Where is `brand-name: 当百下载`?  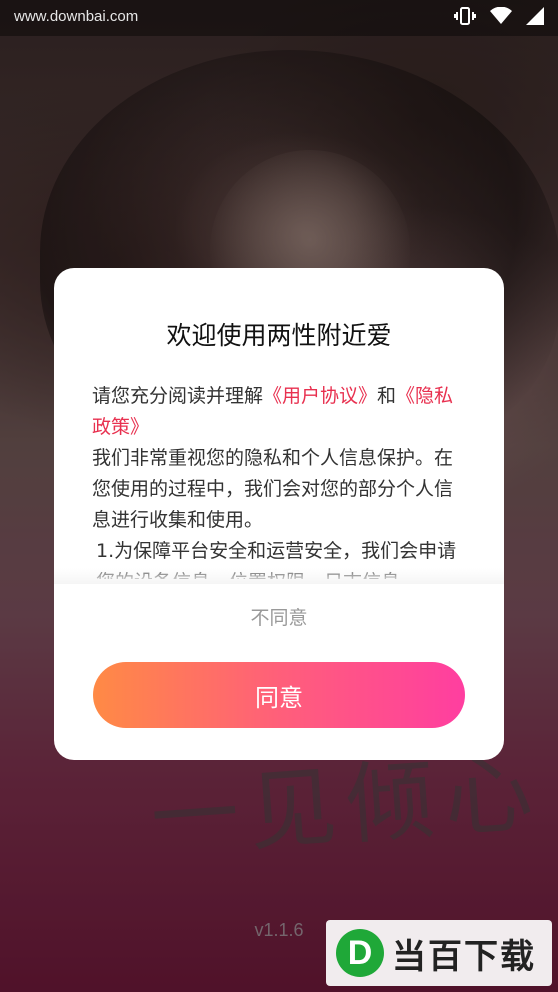 brand-name: 当百下载 is located at coordinates (464, 956).